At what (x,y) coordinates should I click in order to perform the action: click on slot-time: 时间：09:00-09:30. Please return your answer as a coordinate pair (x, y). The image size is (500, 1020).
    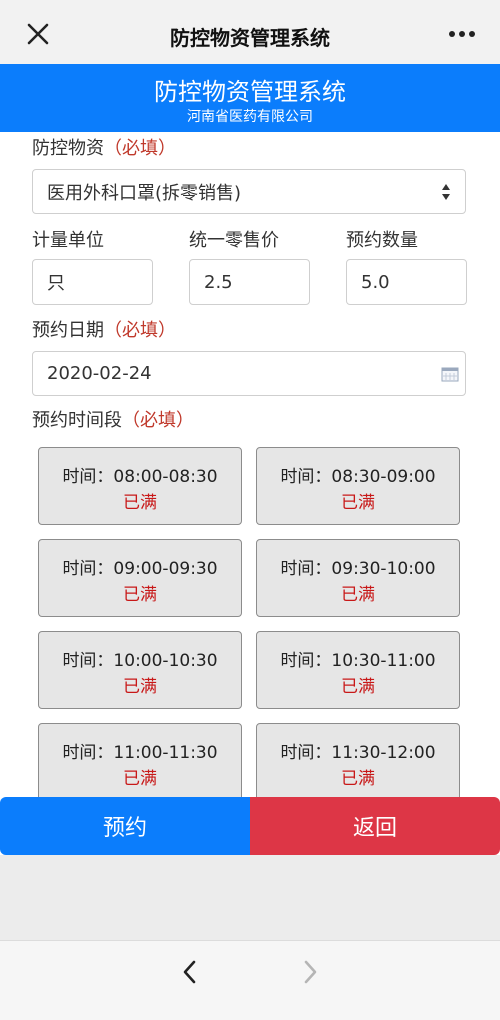
    Looking at the image, I should click on (140, 569).